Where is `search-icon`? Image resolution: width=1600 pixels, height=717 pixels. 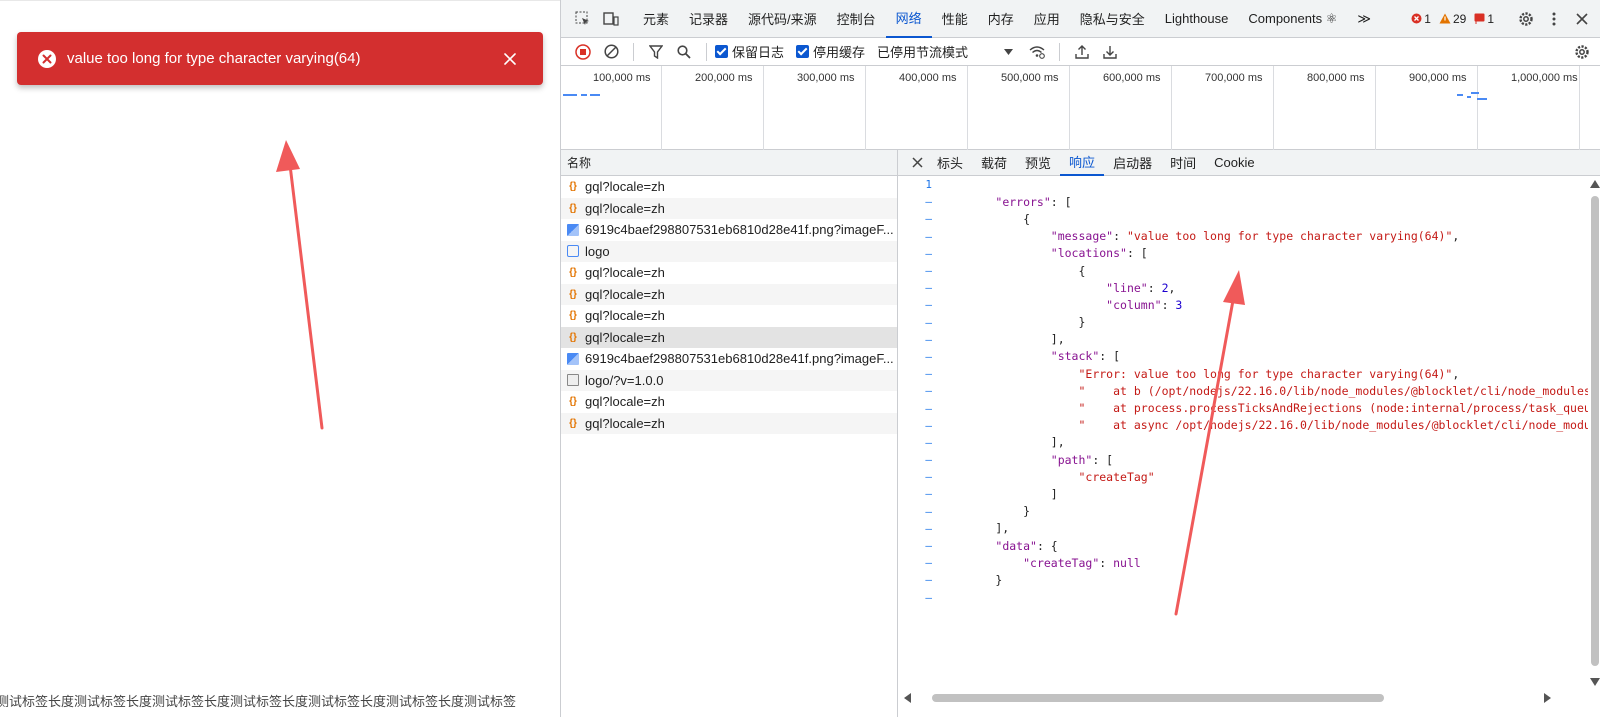 search-icon is located at coordinates (684, 52).